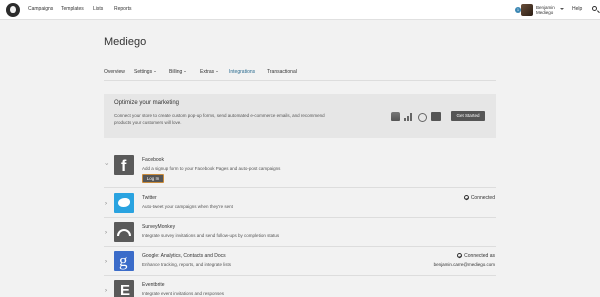 This screenshot has height=297, width=600. Describe the element at coordinates (114, 72) in the screenshot. I see `tab-overview: Overview` at that location.